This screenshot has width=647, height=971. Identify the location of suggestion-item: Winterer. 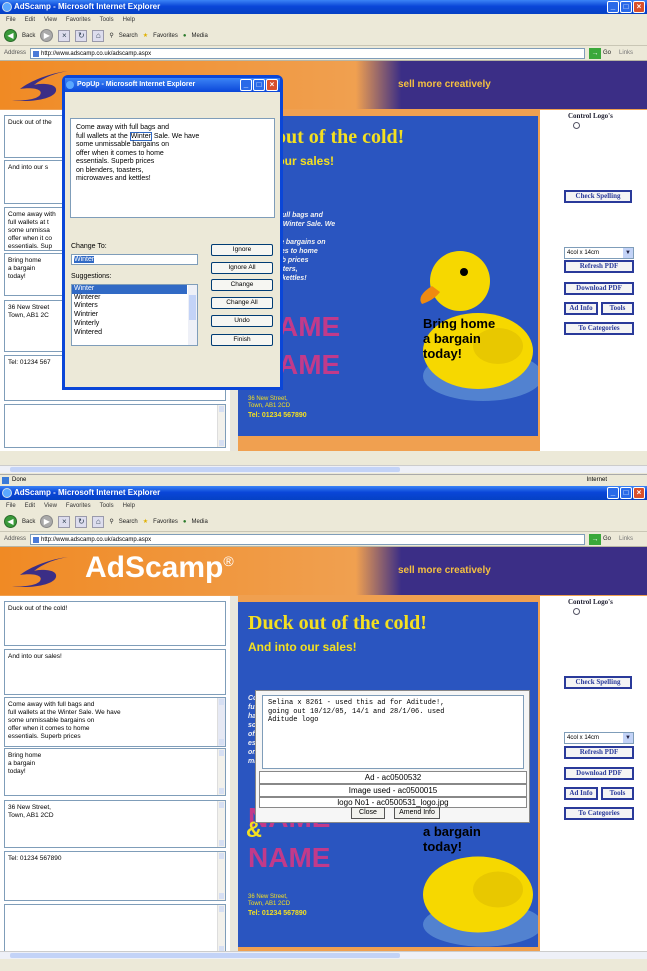
(135, 298).